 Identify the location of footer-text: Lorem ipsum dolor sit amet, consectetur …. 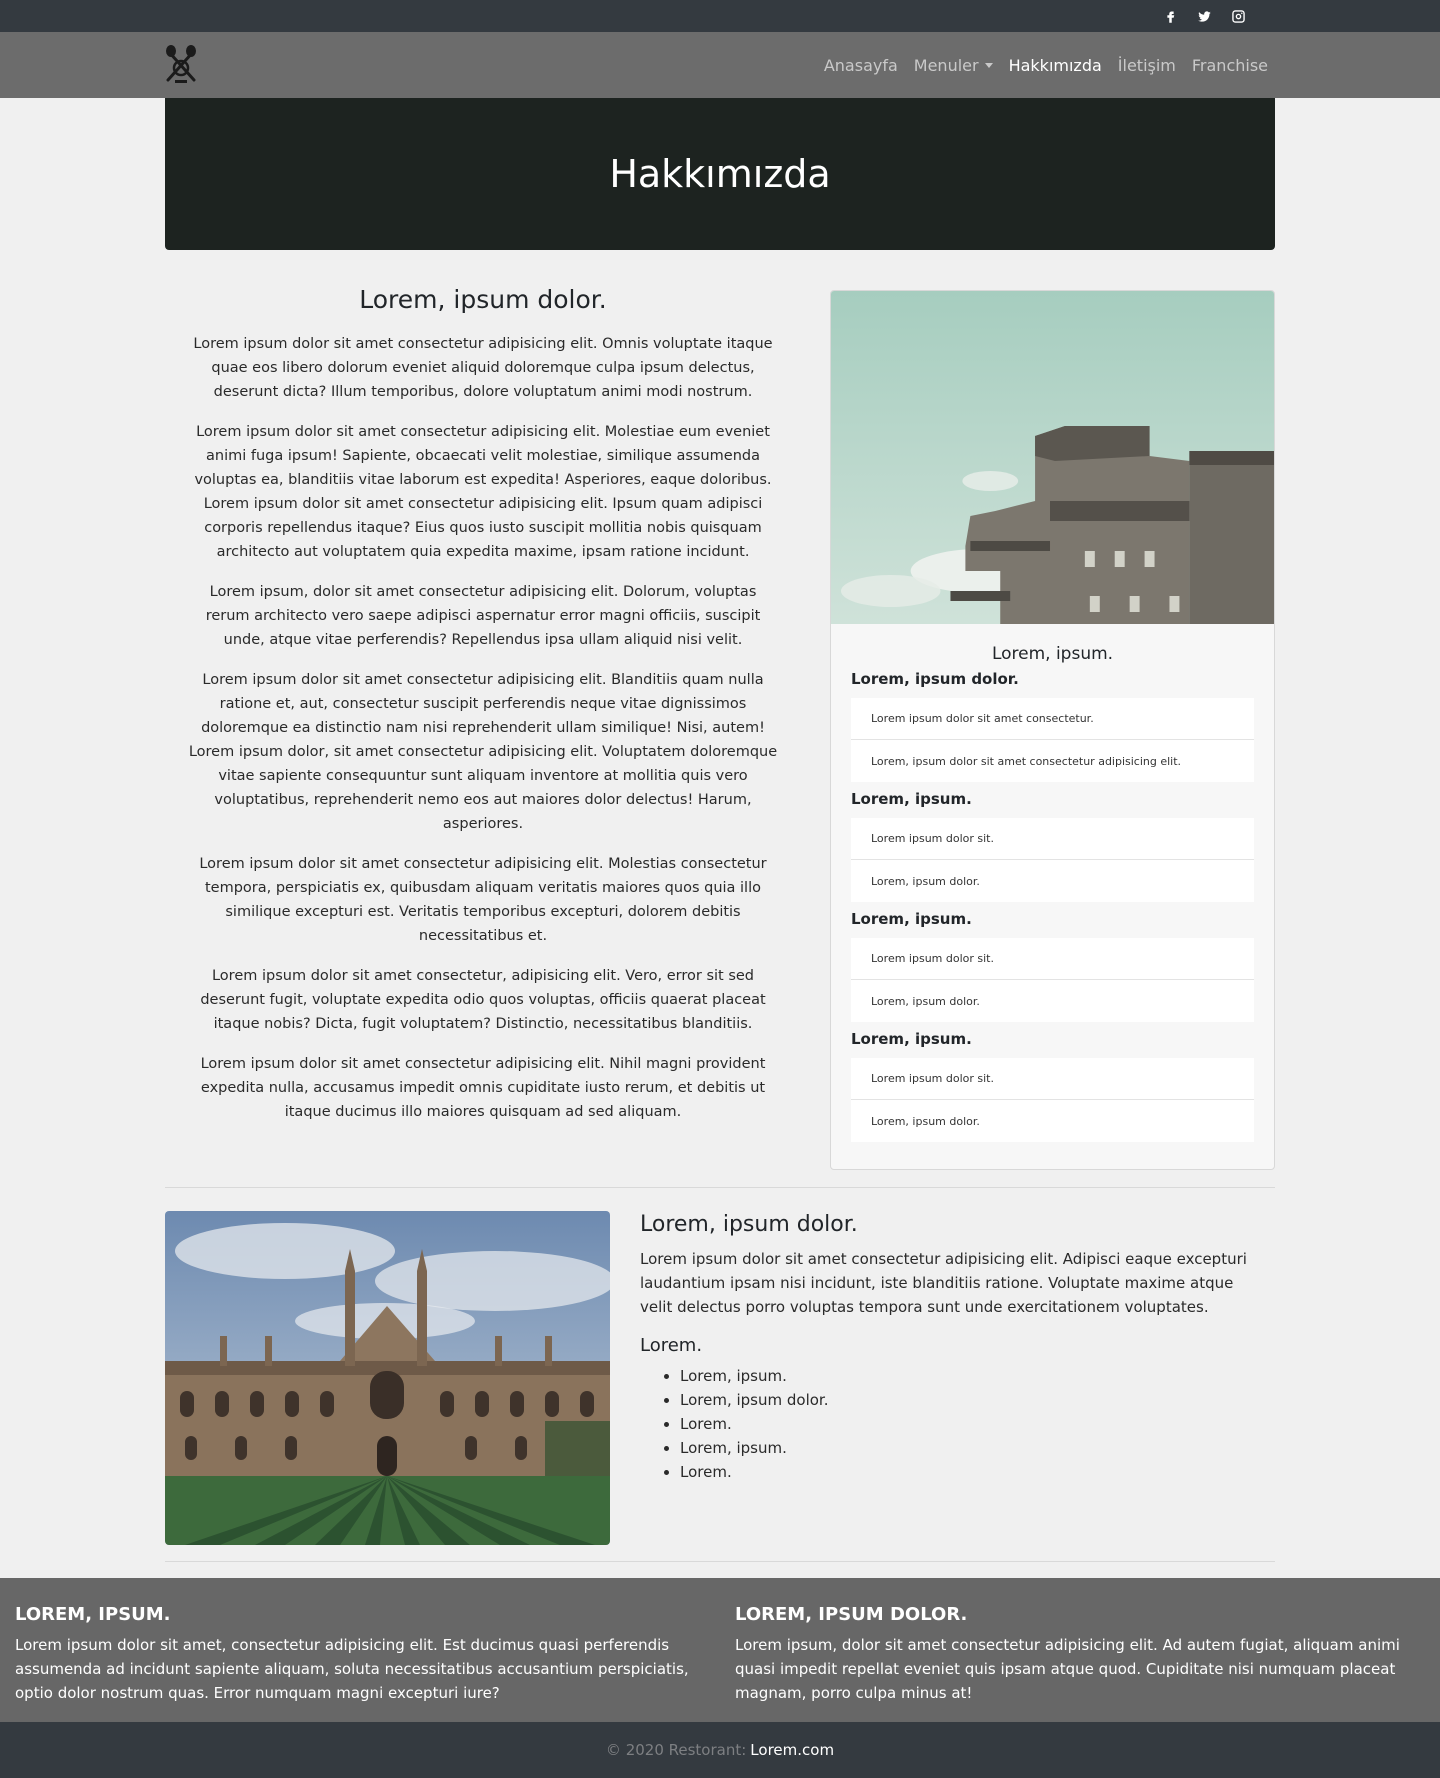
(352, 1669).